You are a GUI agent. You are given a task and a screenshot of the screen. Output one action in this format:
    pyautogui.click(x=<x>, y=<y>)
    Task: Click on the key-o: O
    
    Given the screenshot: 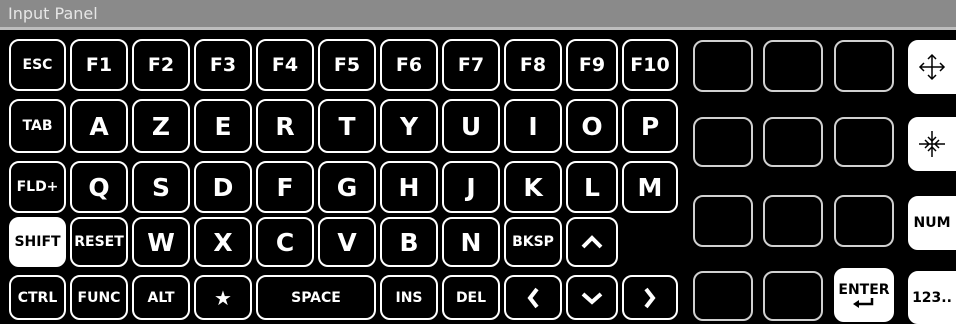 What is the action you would take?
    pyautogui.click(x=592, y=126)
    